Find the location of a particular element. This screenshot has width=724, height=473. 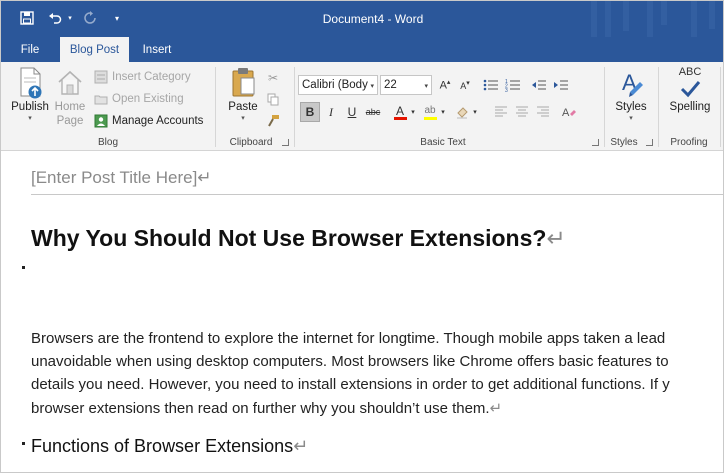

bullets-button is located at coordinates (491, 85).